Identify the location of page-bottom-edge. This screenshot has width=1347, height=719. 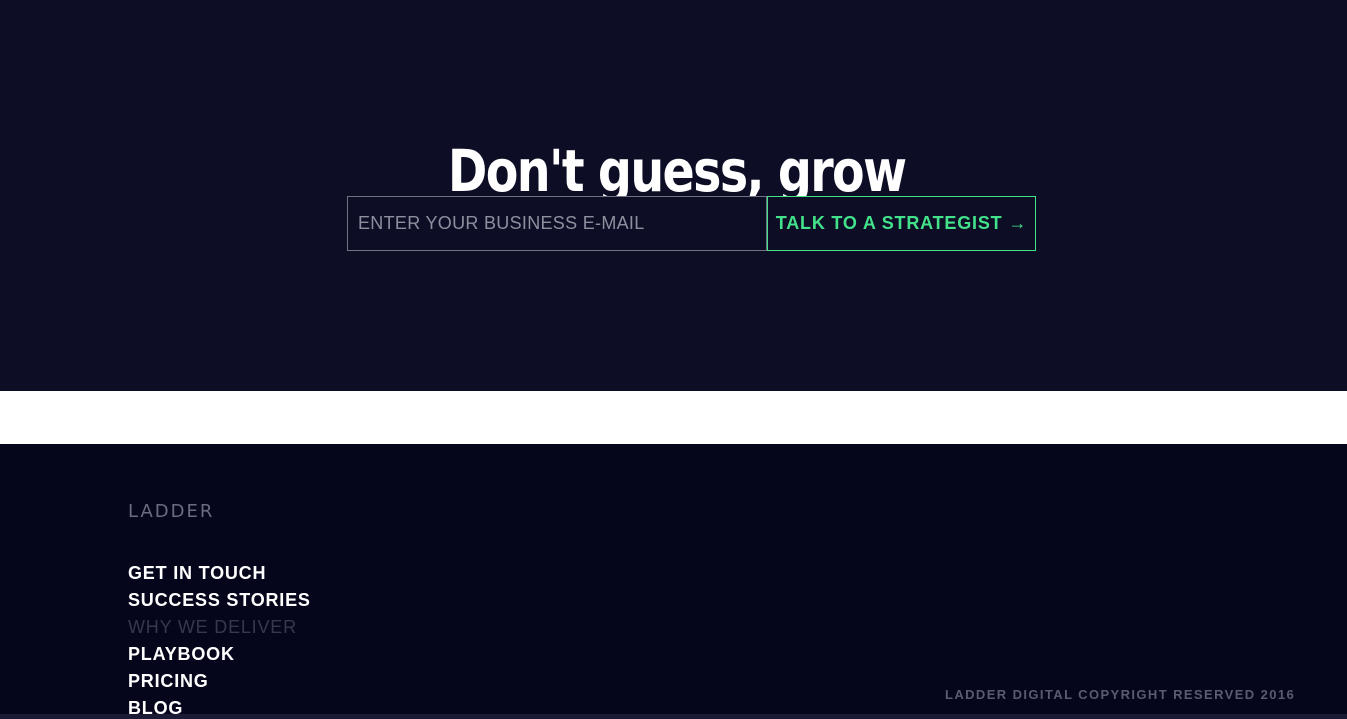
(673, 716).